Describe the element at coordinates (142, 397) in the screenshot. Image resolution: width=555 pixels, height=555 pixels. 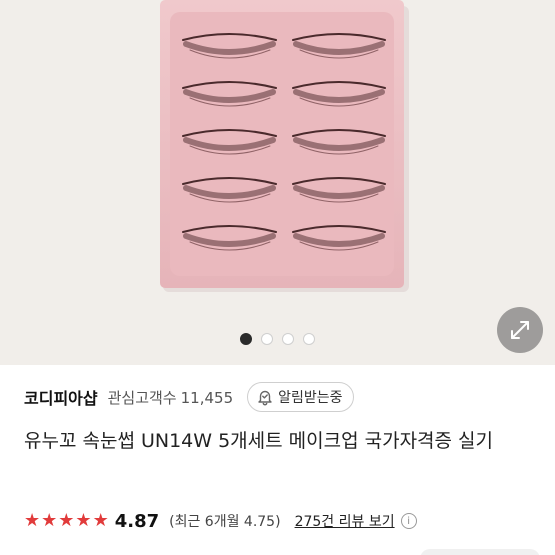
I see `follower-label: 관심고객수` at that location.